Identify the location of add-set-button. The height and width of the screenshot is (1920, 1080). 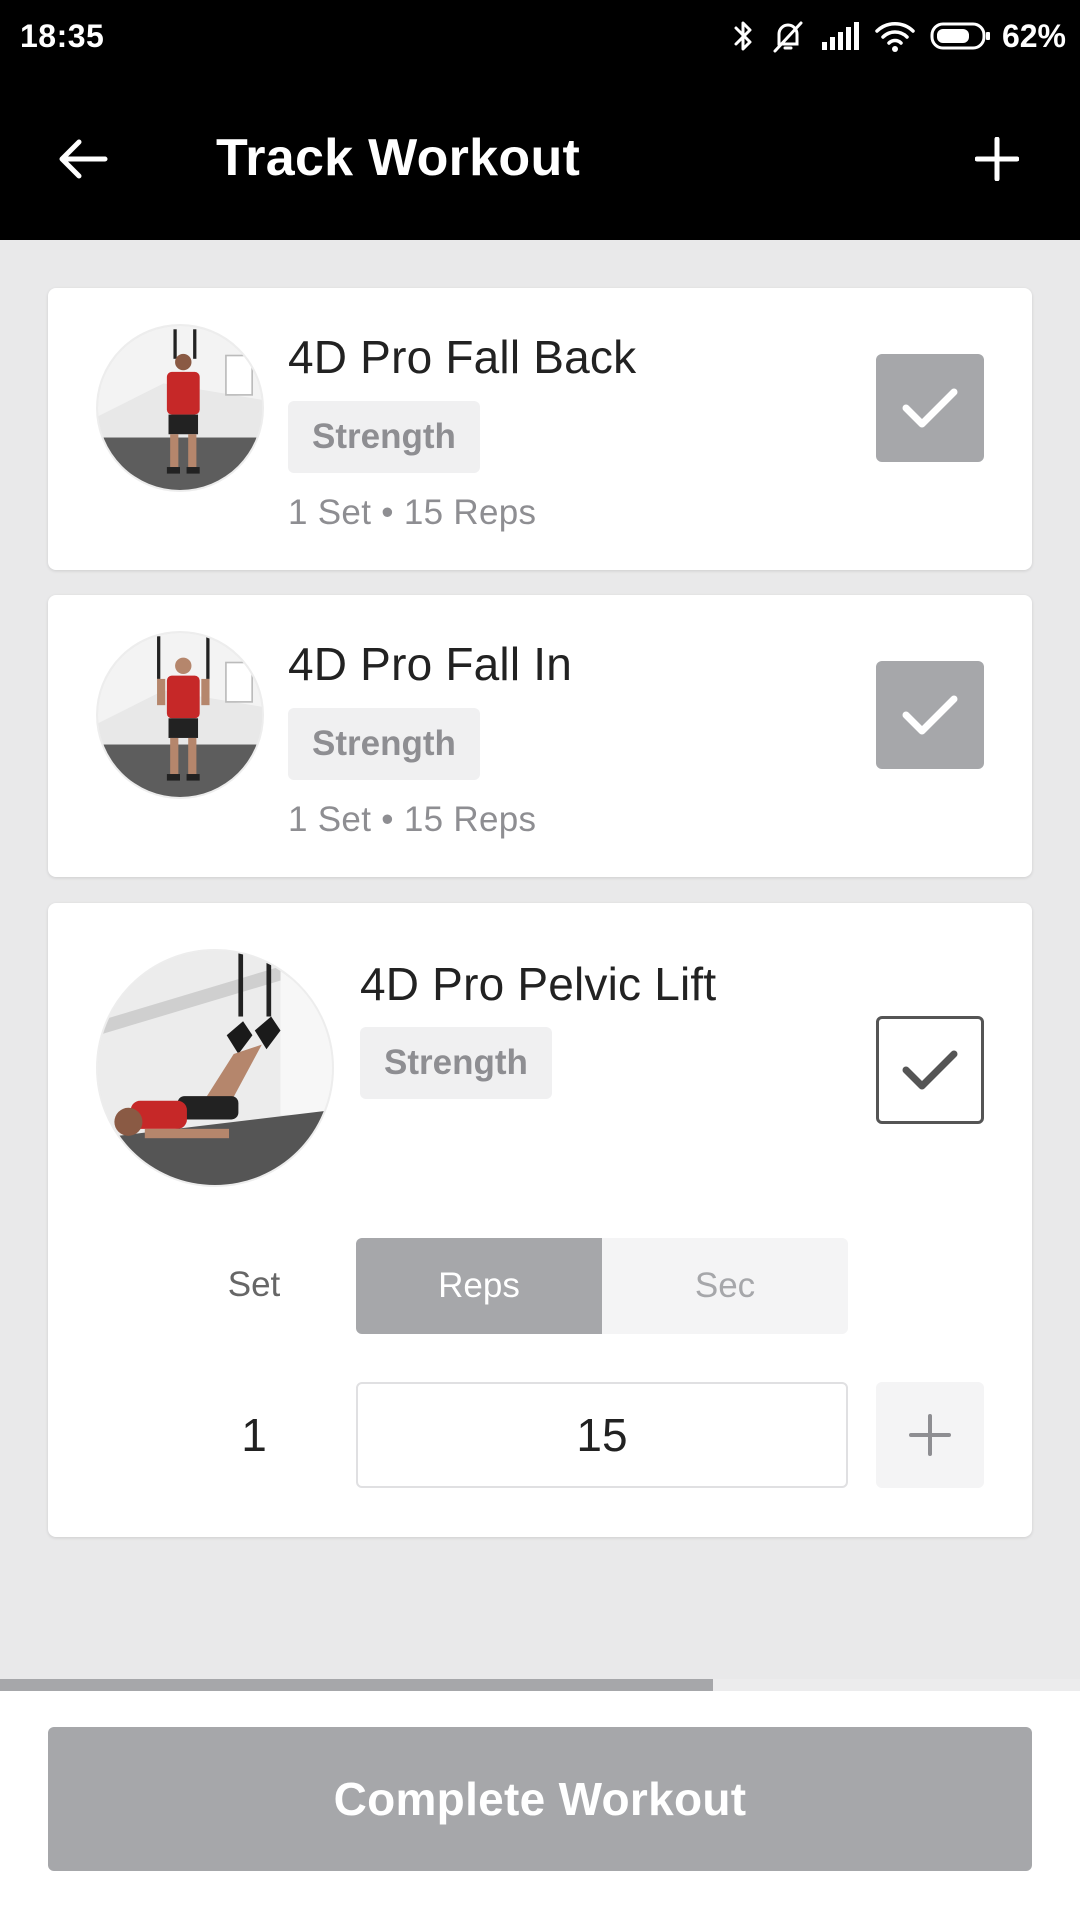
(930, 1435).